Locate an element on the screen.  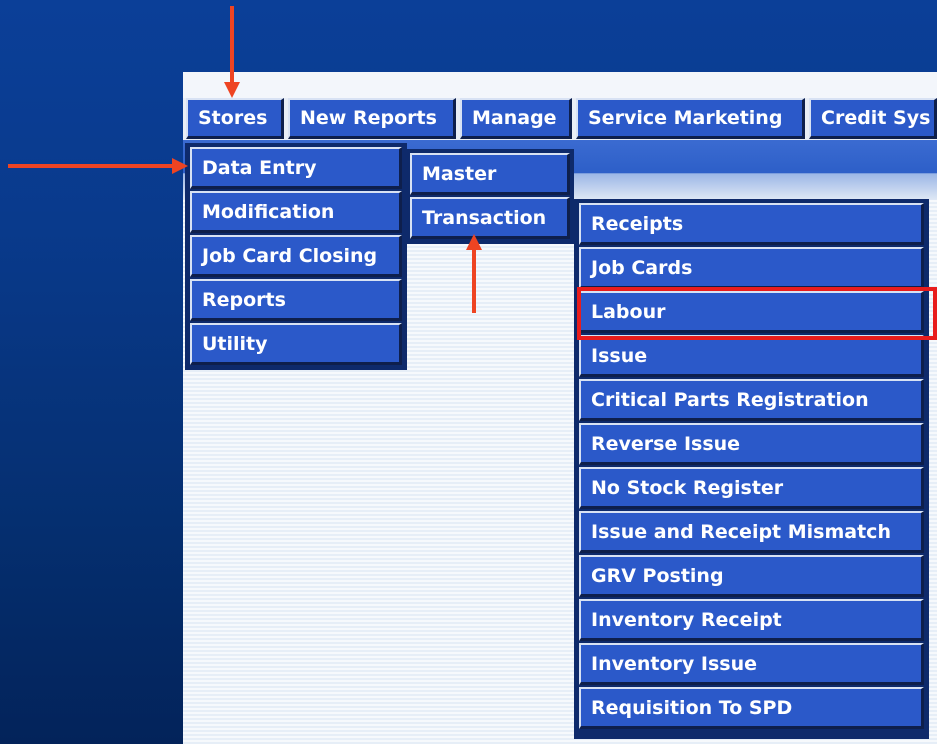
menu-item-issue-receipt-mismatch: Issue and Receipt Mismatch is located at coordinates (751, 532).